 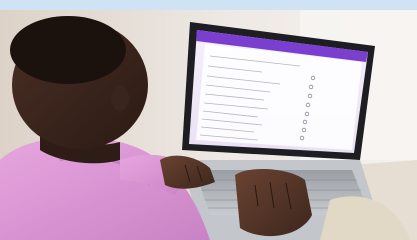 What do you see at coordinates (208, 5) in the screenshot?
I see `top-band` at bounding box center [208, 5].